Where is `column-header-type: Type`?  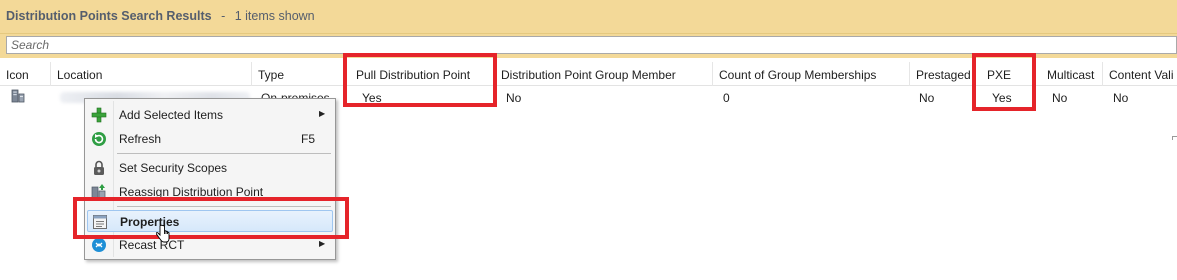 column-header-type: Type is located at coordinates (298, 74).